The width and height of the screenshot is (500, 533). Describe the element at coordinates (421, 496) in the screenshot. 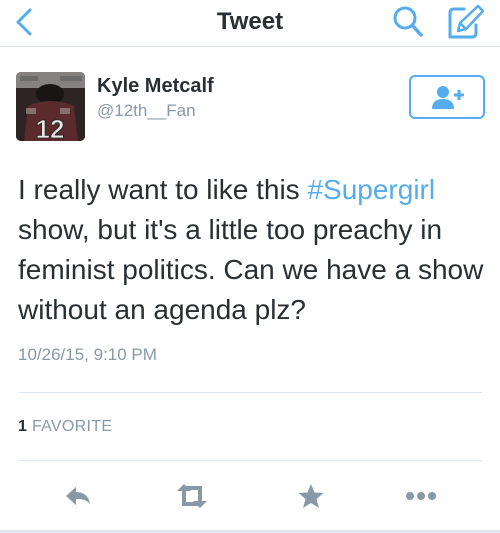

I see `more-dots-icon` at that location.